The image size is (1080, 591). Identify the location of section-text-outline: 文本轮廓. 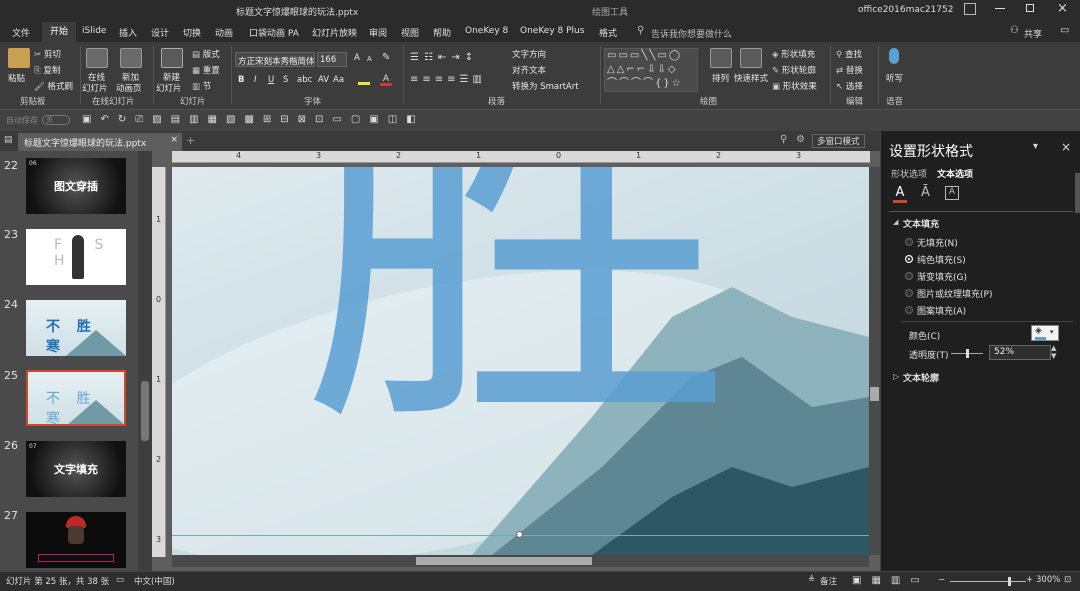
(921, 377).